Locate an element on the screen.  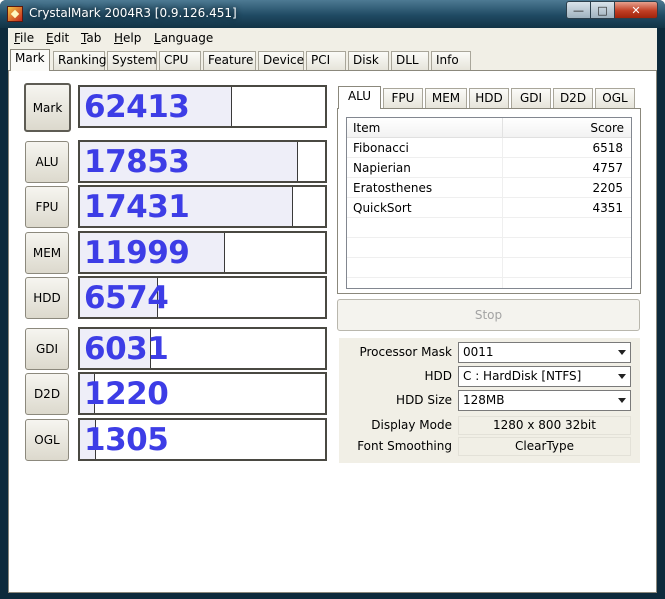
tab-dll: DLL is located at coordinates (410, 60).